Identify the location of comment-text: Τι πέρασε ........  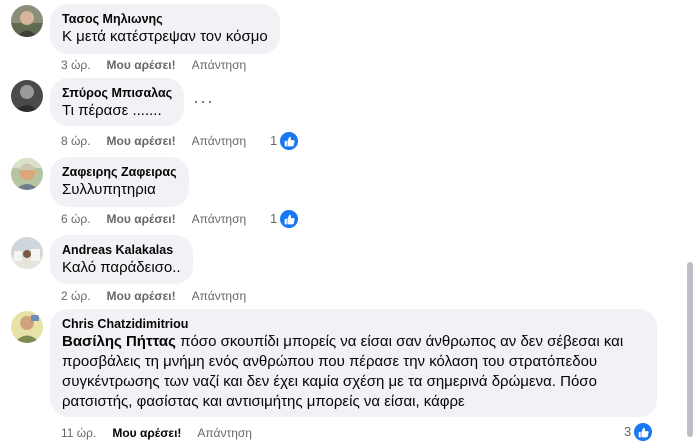
(112, 110).